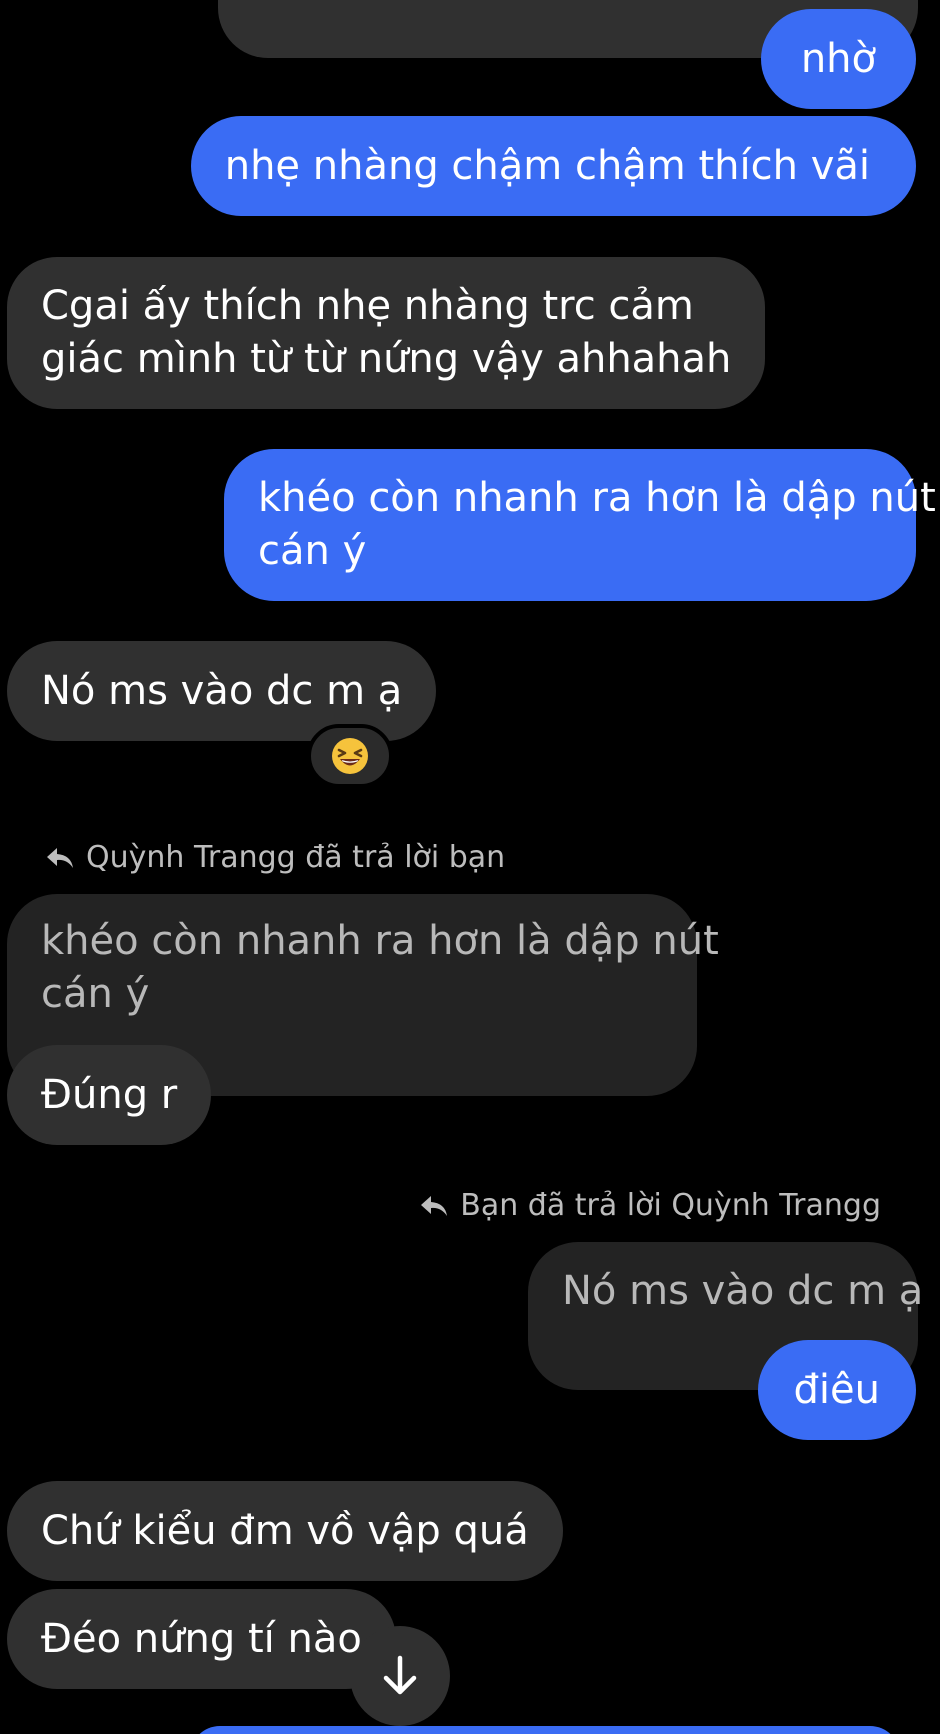 The image size is (940, 1734). Describe the element at coordinates (553, 166) in the screenshot. I see `message-bubble-sent: nhẹ nhàng chậm chậm thích vãi` at that location.